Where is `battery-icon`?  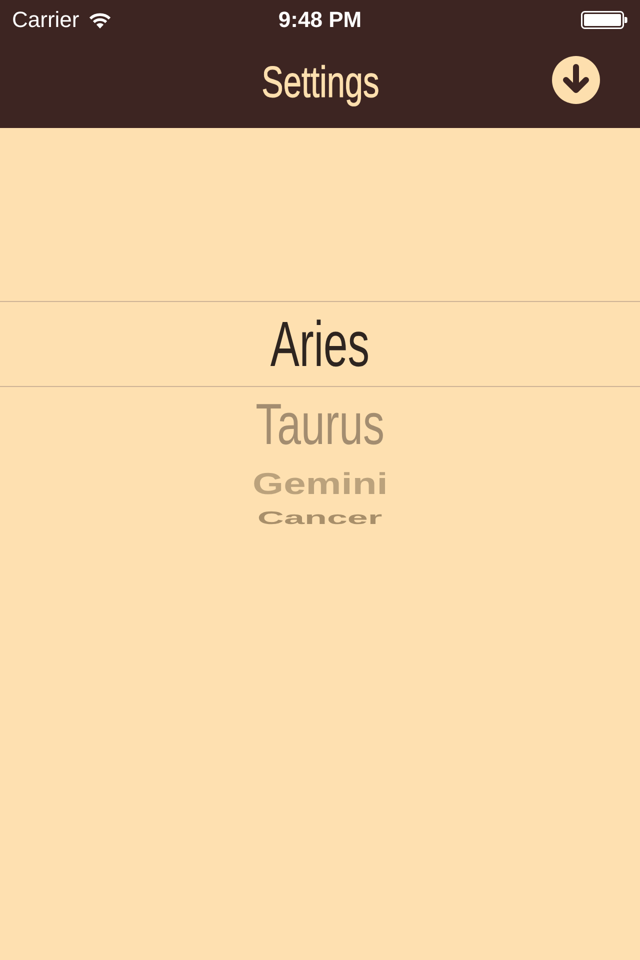 battery-icon is located at coordinates (604, 20).